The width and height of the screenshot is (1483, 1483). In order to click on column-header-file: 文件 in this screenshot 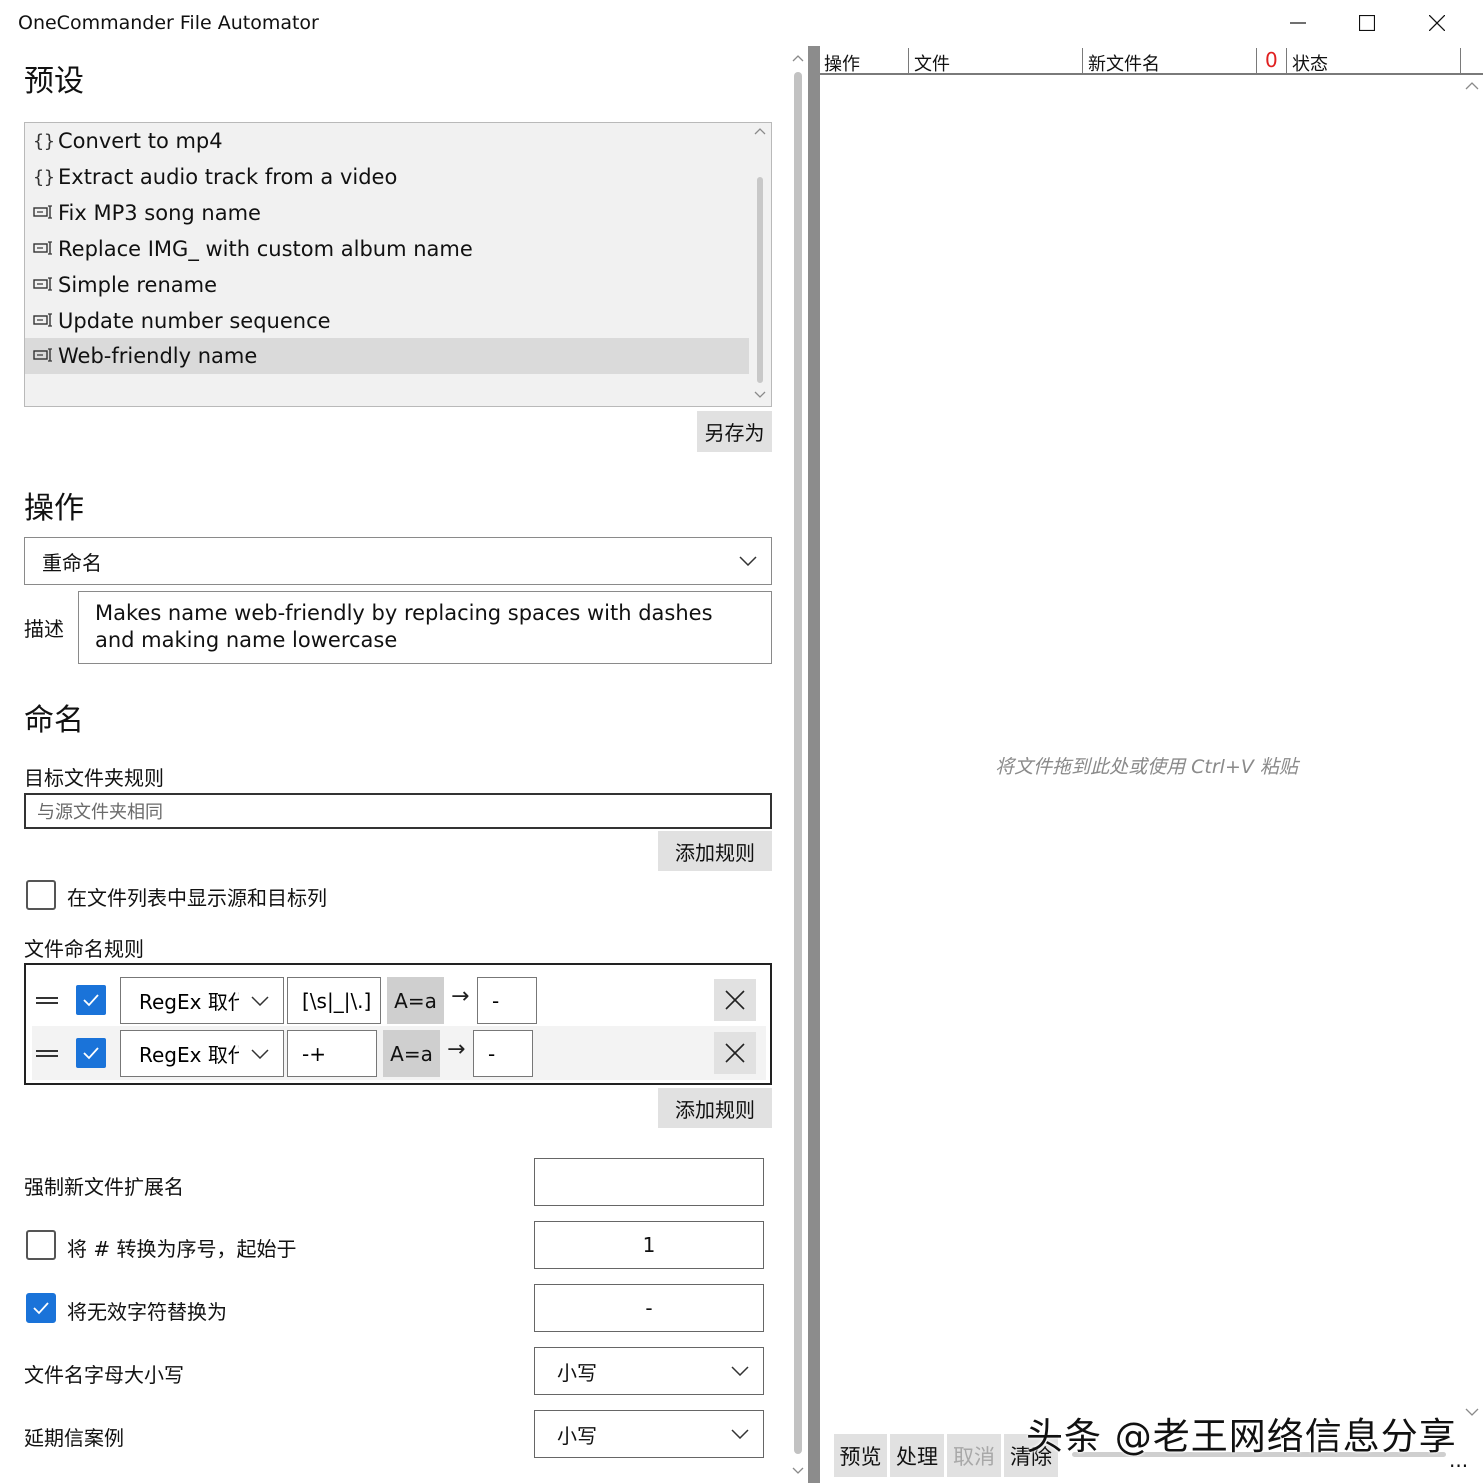, I will do `click(932, 63)`.